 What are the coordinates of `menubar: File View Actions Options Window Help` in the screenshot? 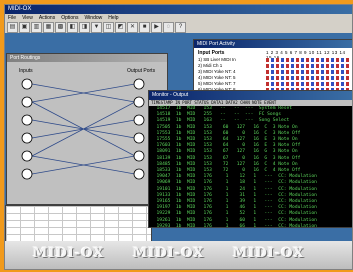 It's located at (178, 18).